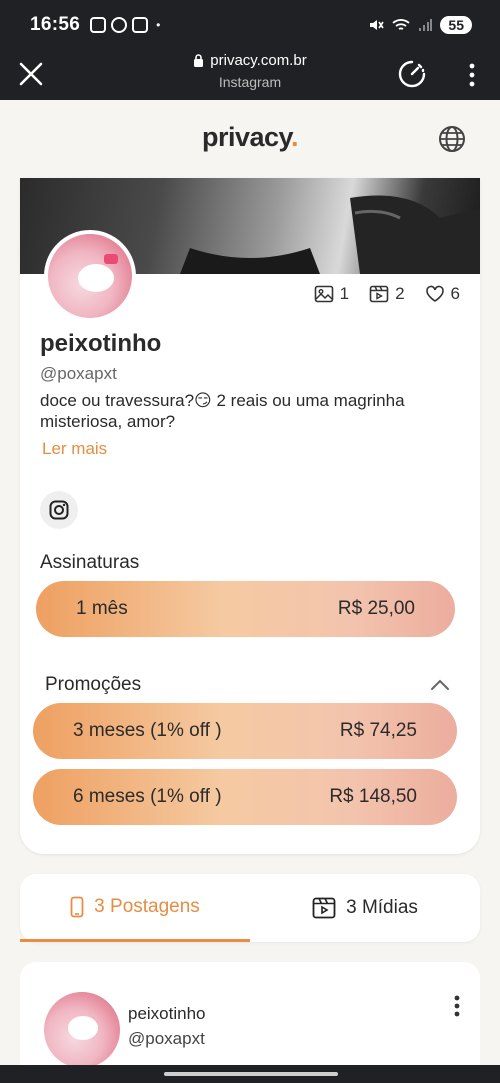  I want to click on gesture-bar, so click(250, 1074).